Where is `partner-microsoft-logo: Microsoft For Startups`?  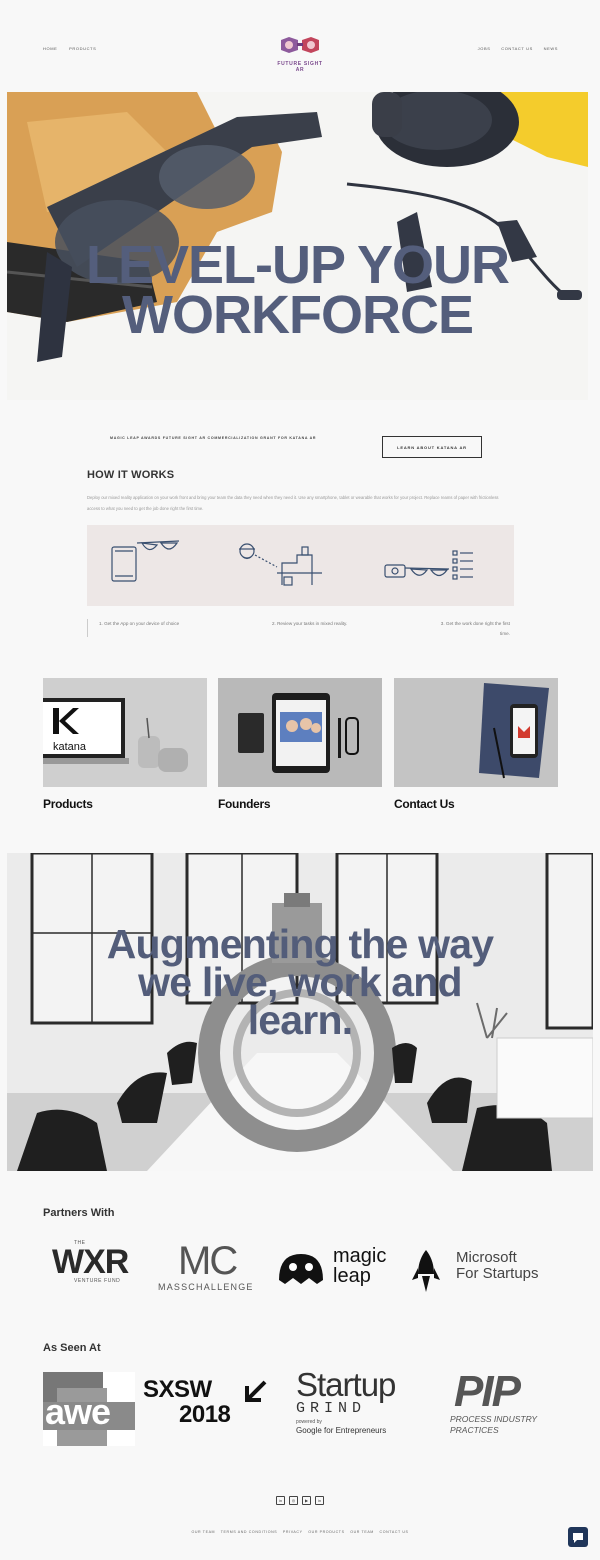
partner-microsoft-logo: Microsoft For Startups is located at coordinates (477, 1273).